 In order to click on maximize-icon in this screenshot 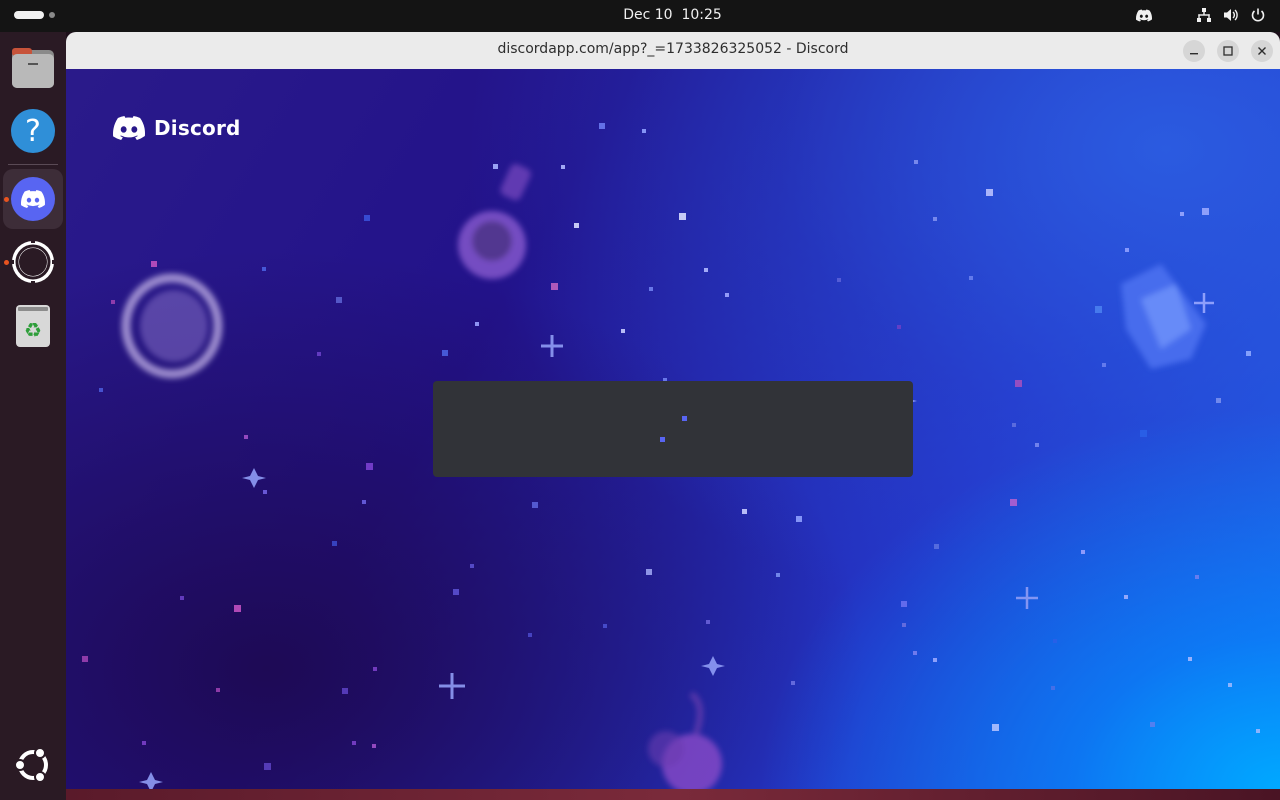, I will do `click(1228, 51)`.